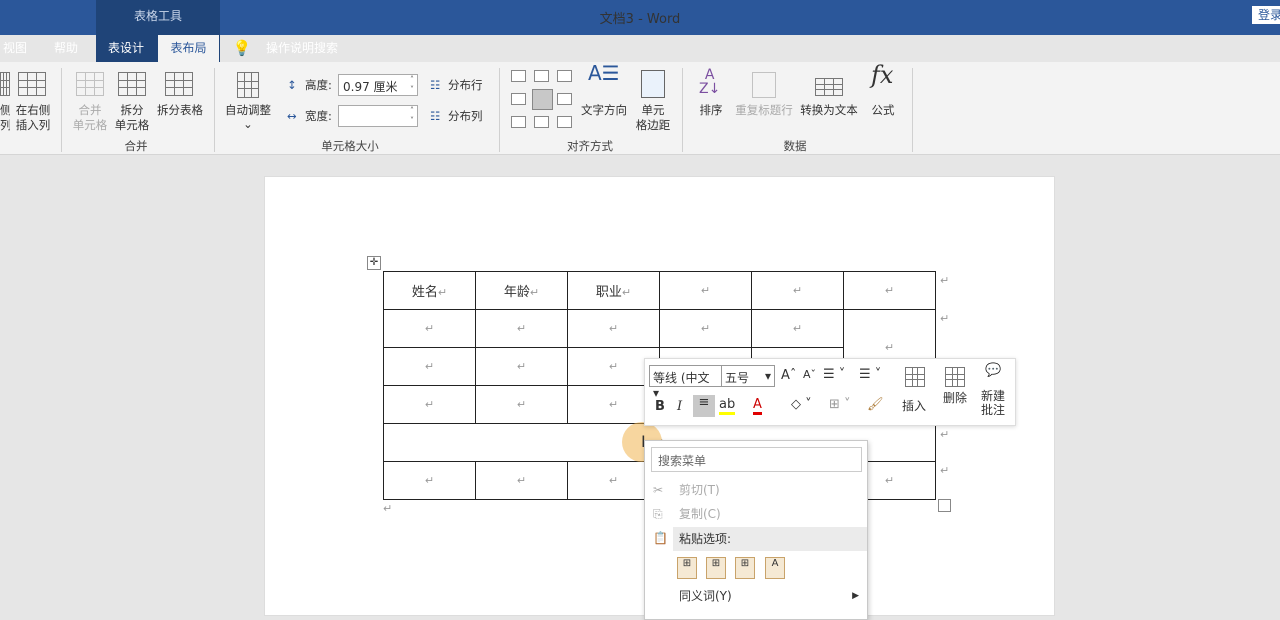 The height and width of the screenshot is (620, 1280). Describe the element at coordinates (465, 85) in the screenshot. I see `distribute-rows-button: 分布行` at that location.